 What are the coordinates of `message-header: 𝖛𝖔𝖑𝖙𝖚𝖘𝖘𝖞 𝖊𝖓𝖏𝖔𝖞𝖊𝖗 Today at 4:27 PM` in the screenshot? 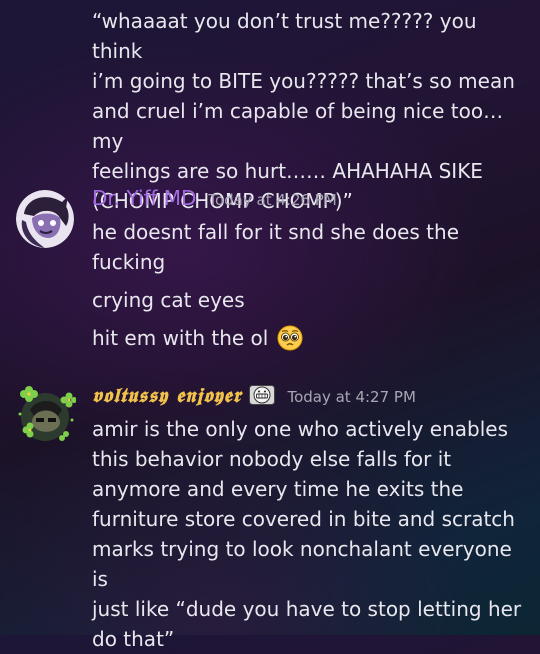 It's located at (309, 398).